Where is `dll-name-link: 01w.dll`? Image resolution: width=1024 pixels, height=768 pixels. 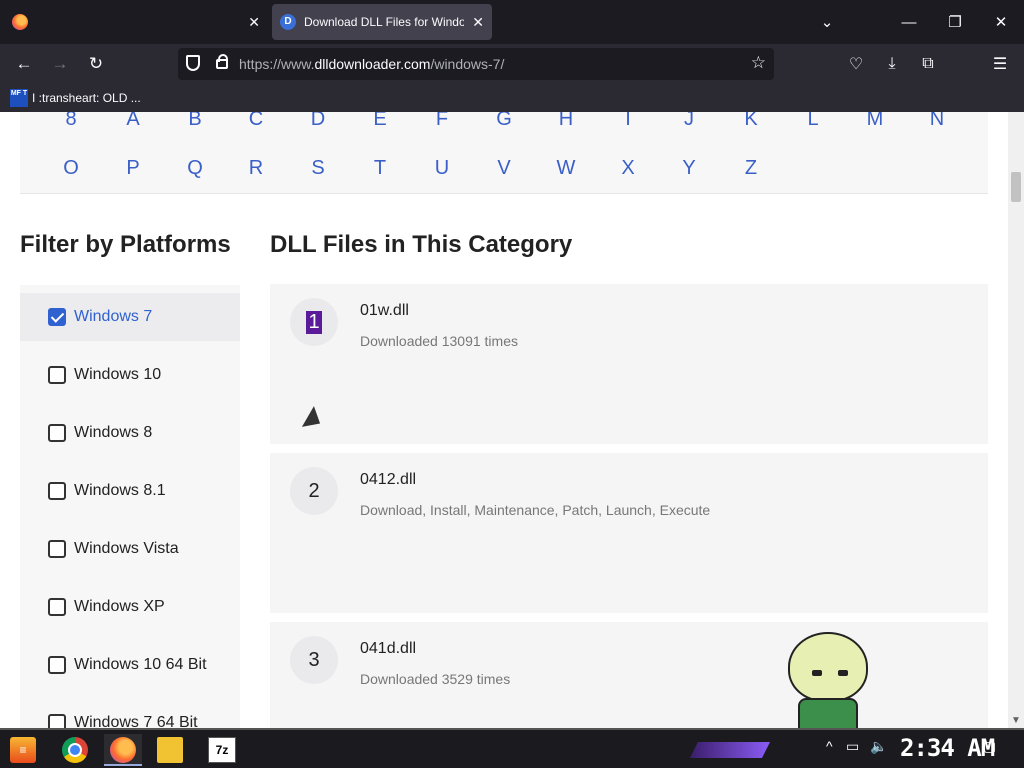 dll-name-link: 01w.dll is located at coordinates (384, 311).